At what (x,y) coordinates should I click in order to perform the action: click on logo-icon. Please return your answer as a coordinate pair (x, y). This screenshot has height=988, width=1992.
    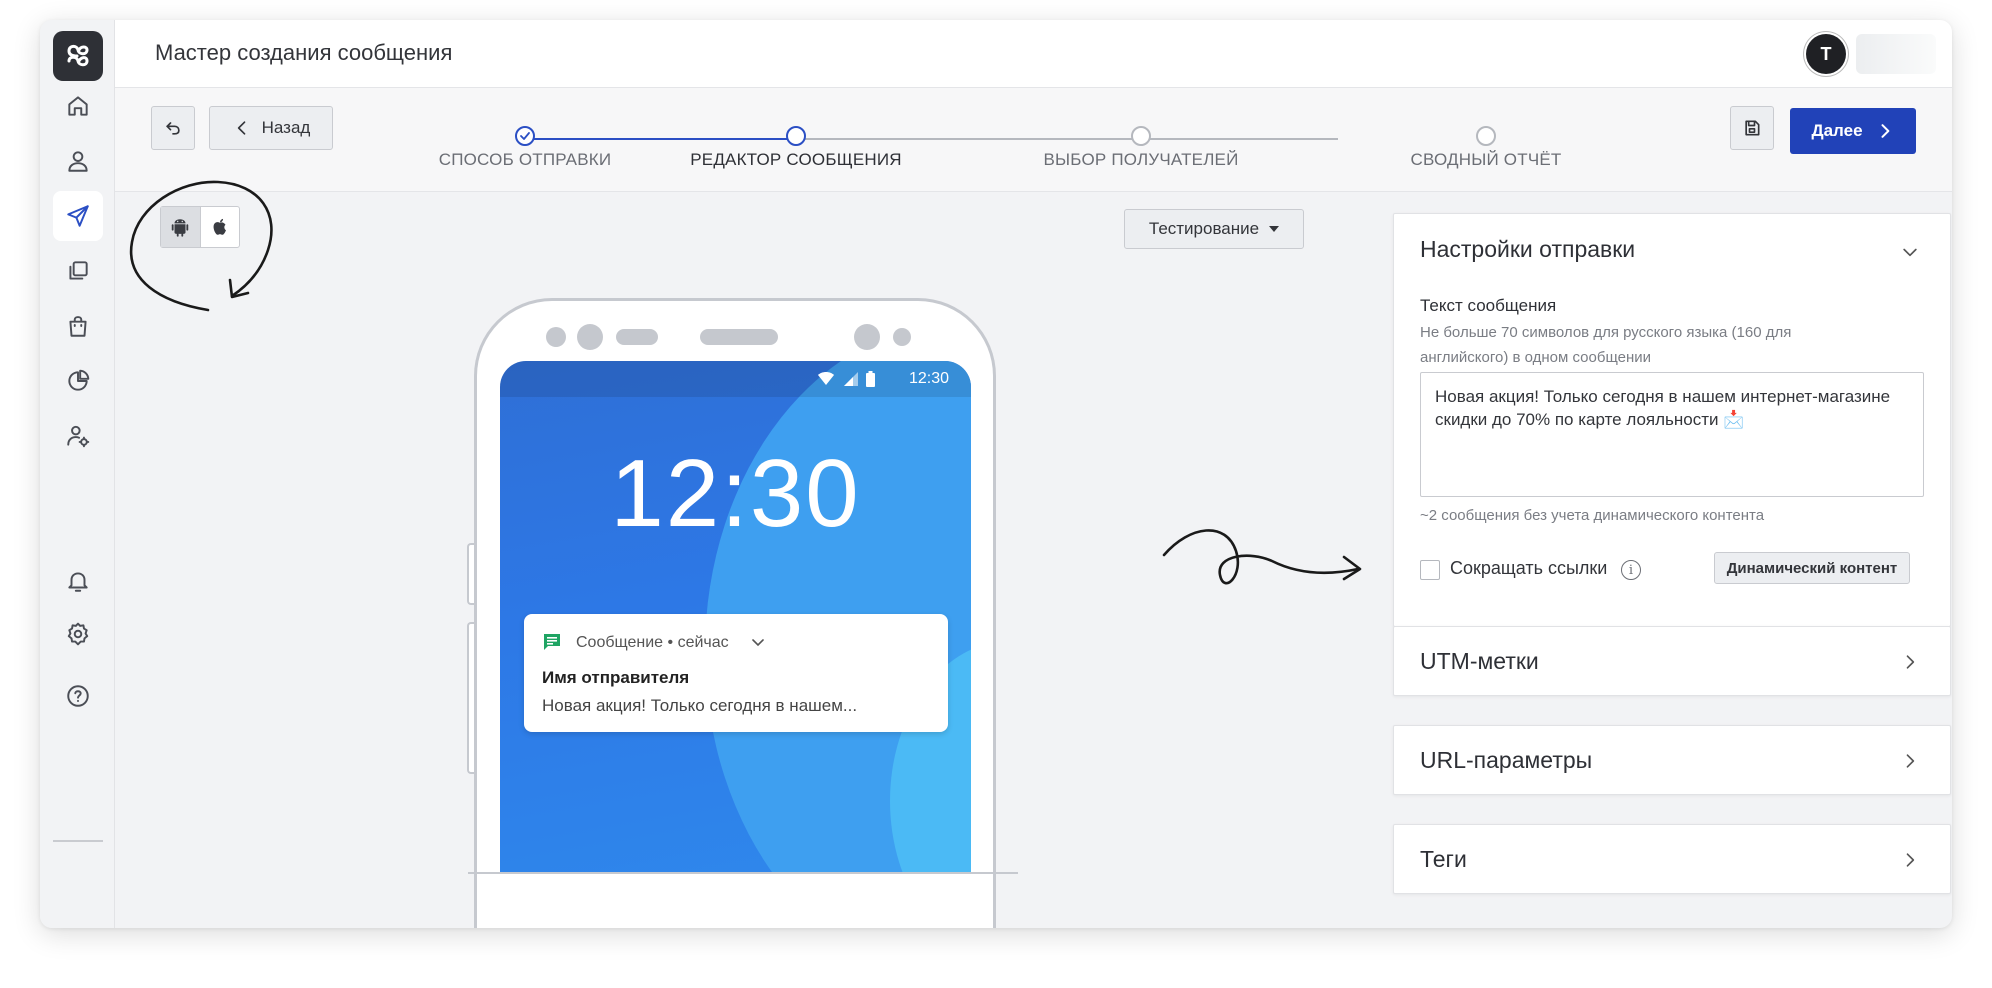
    Looking at the image, I should click on (78, 55).